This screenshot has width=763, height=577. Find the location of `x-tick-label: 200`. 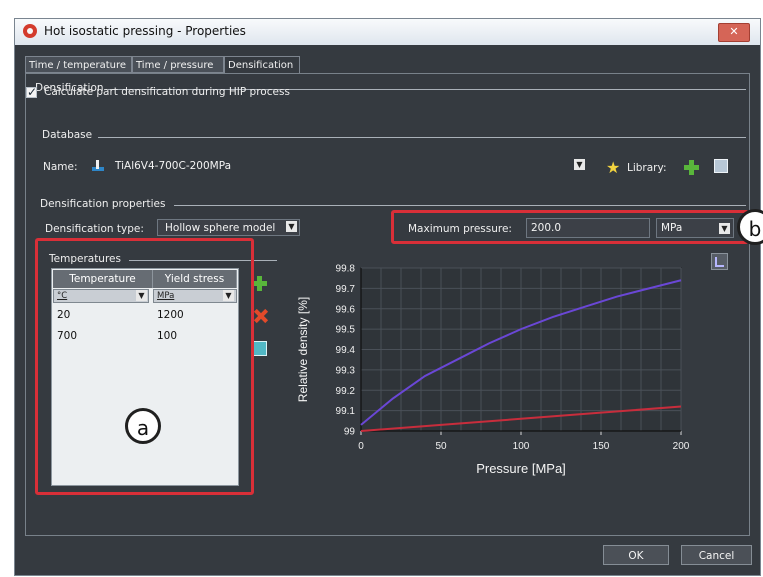

x-tick-label: 200 is located at coordinates (681, 446).